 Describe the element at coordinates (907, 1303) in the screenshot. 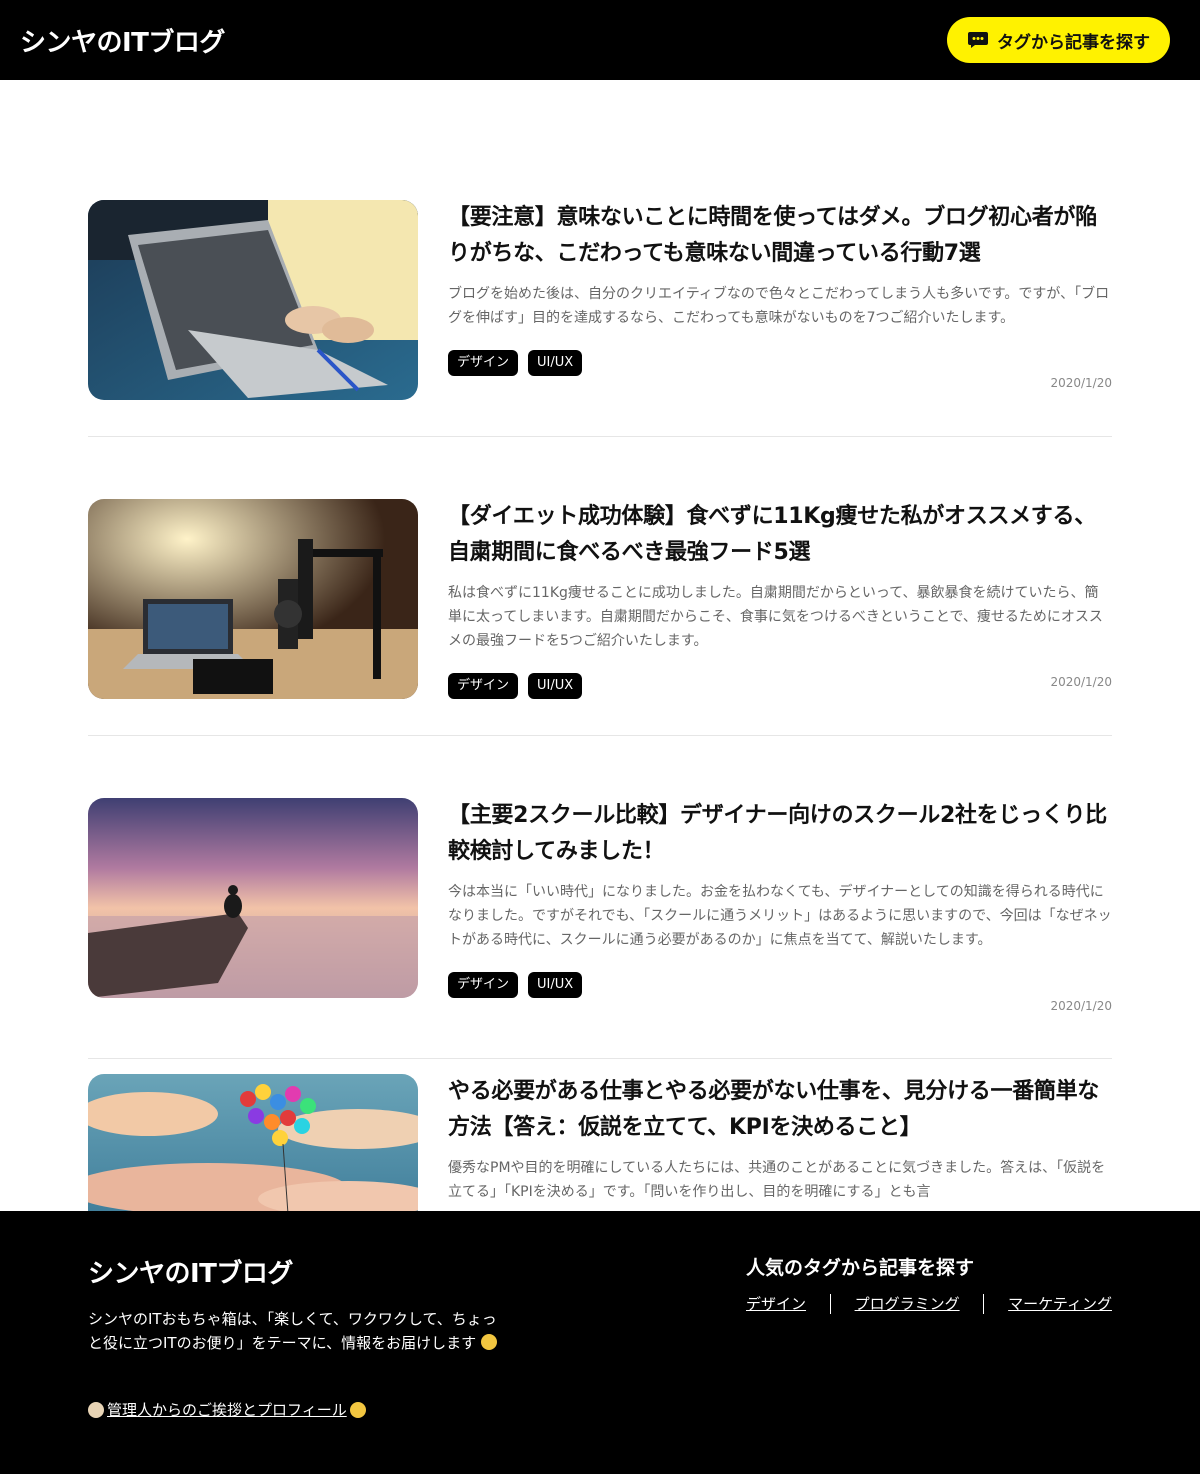

I see `footer-tag-link-programming: プログラミング` at that location.